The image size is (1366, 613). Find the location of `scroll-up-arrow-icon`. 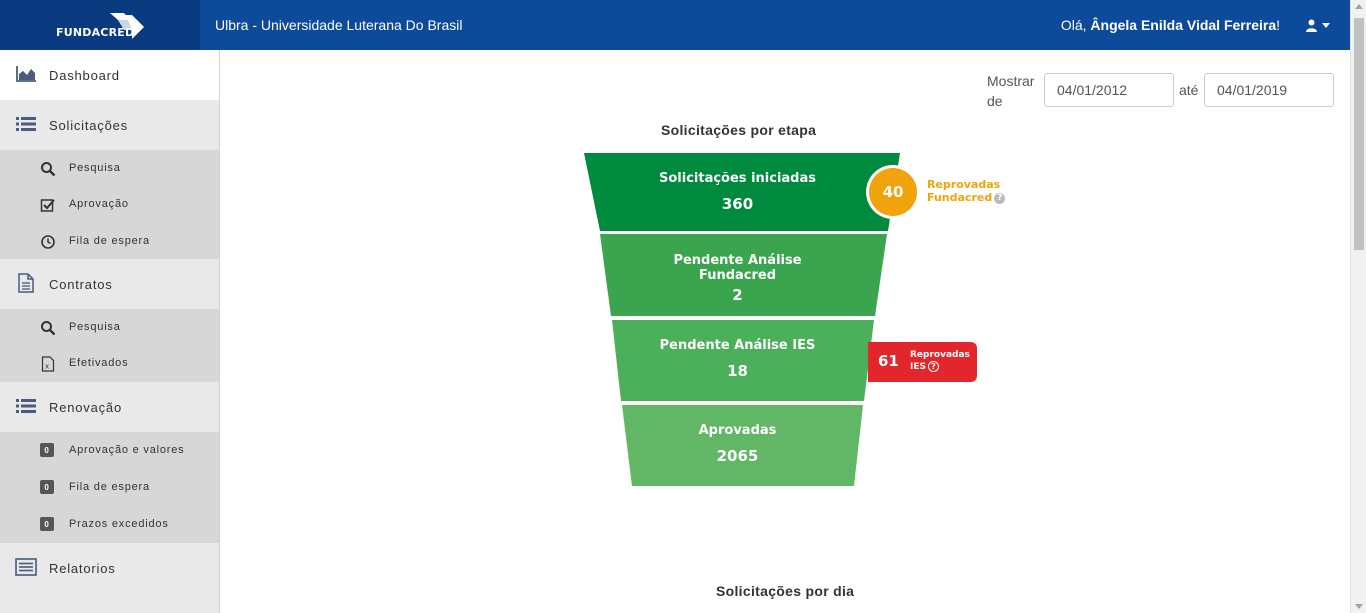

scroll-up-arrow-icon is located at coordinates (1359, 6).